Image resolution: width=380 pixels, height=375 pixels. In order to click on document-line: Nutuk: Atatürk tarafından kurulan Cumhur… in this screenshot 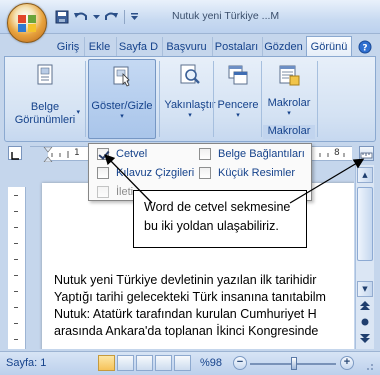, I will do `click(185, 314)`.